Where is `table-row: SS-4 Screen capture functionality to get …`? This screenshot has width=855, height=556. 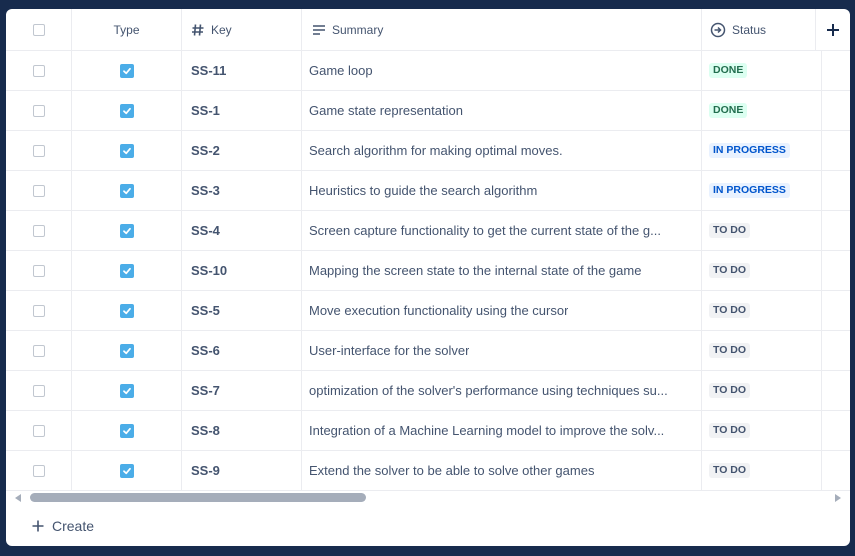
table-row: SS-4 Screen capture functionality to get … is located at coordinates (428, 231).